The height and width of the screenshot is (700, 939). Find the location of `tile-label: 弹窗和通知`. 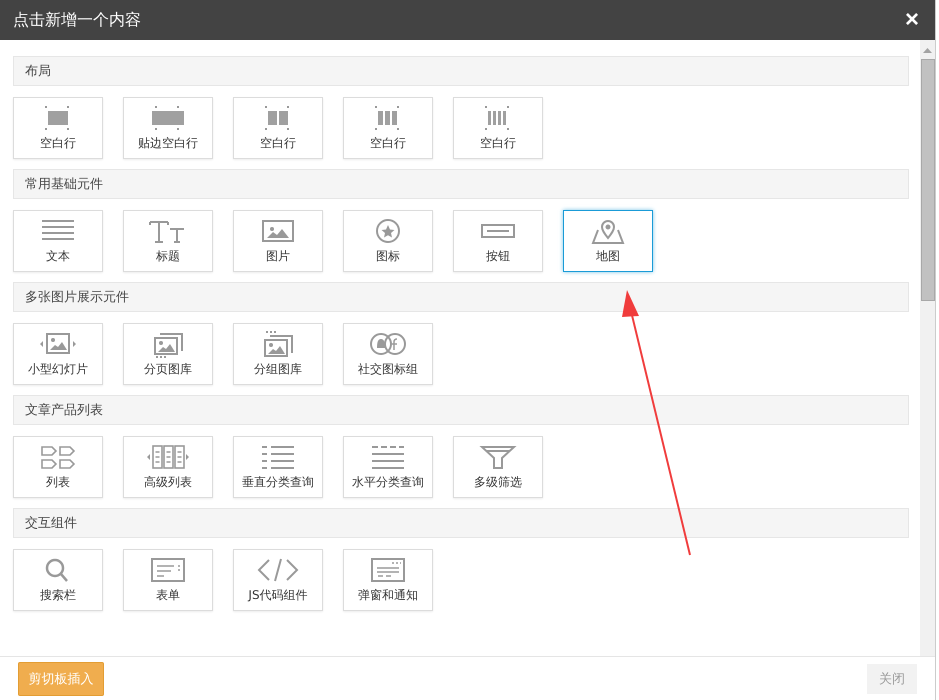

tile-label: 弹窗和通知 is located at coordinates (388, 595).